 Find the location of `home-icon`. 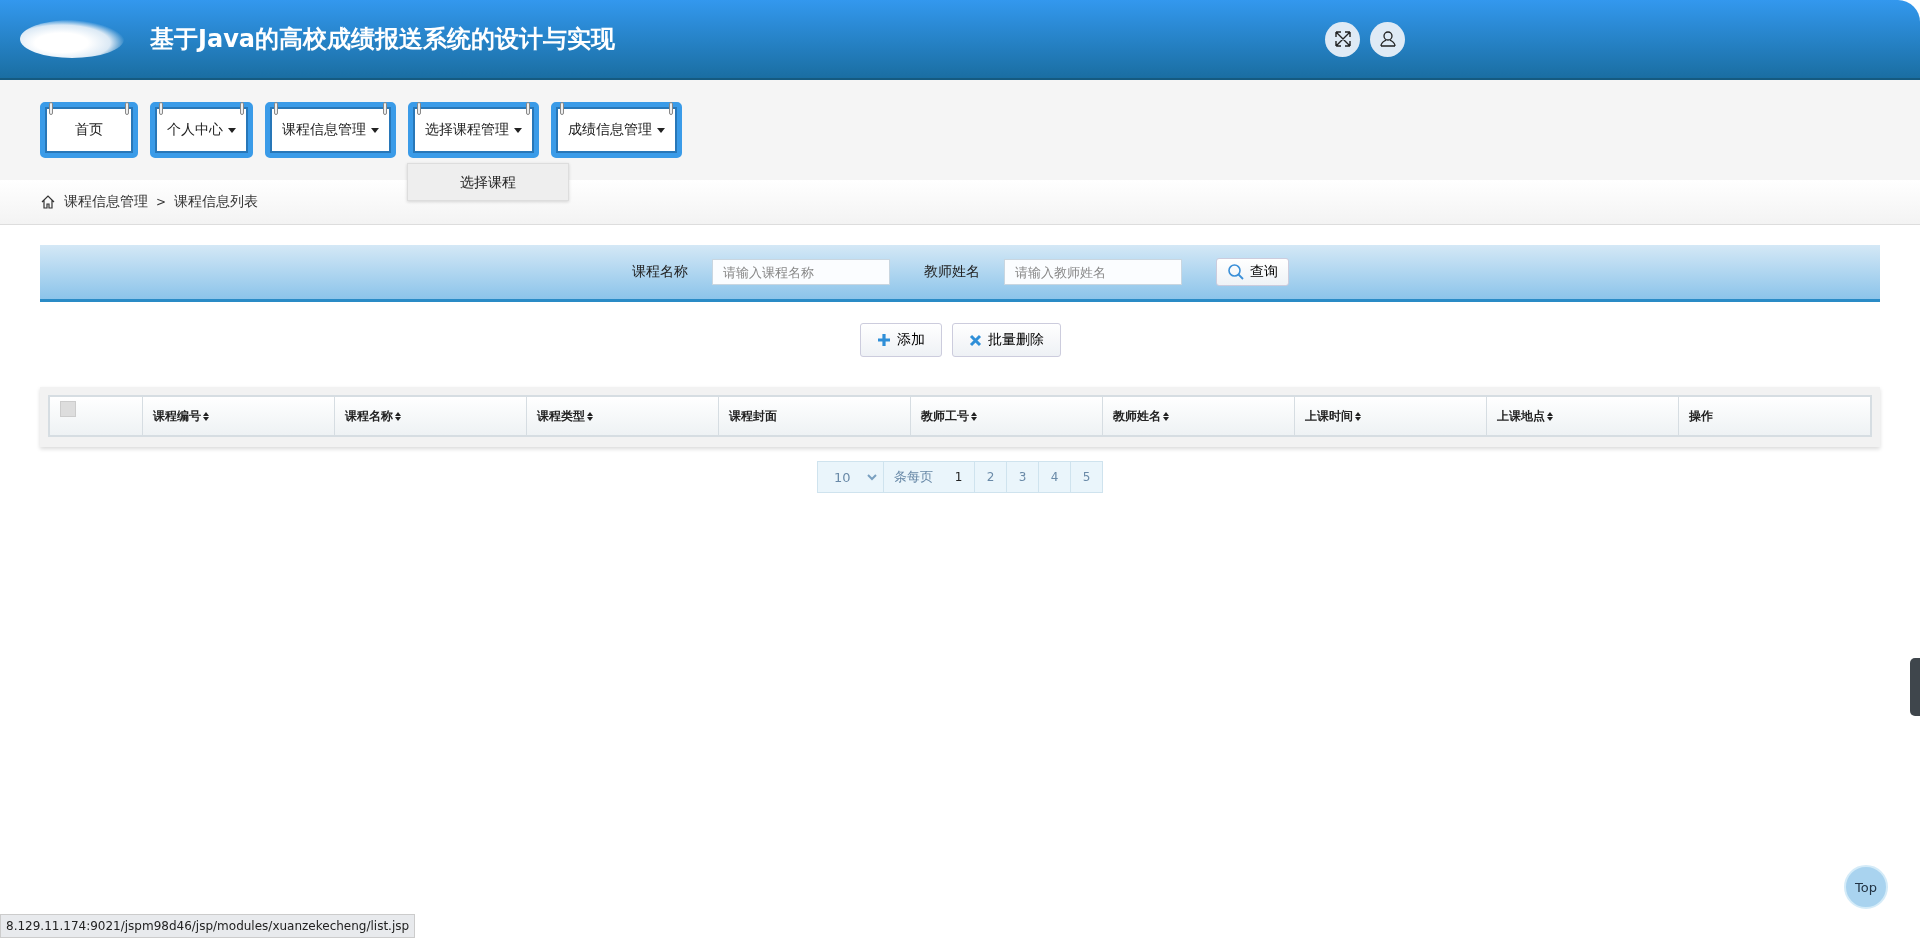

home-icon is located at coordinates (48, 202).